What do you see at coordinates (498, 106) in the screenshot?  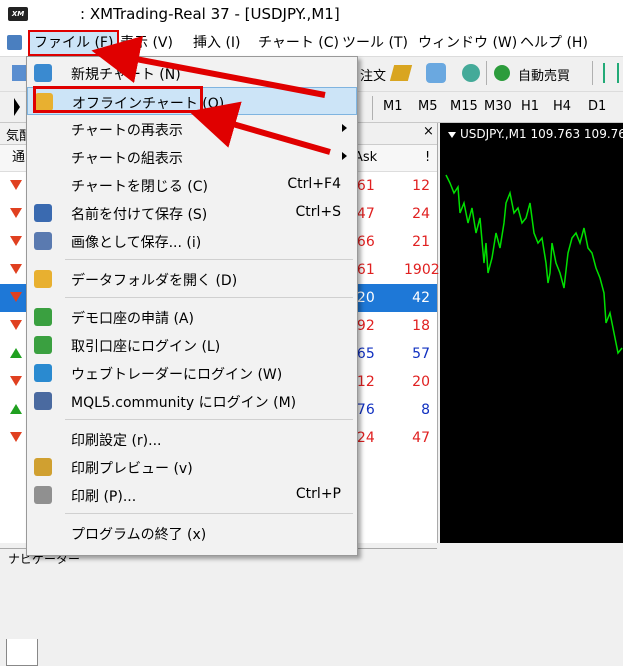 I see `tf-m30: M30` at bounding box center [498, 106].